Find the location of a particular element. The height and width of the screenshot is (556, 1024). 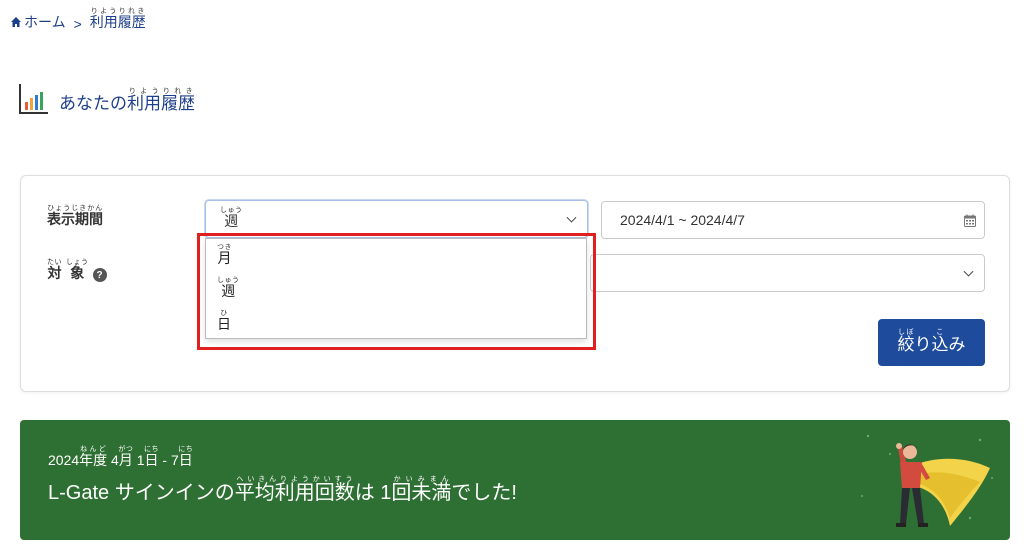

breadcrumb-current: 利用履歴りようりれき is located at coordinates (117, 19).